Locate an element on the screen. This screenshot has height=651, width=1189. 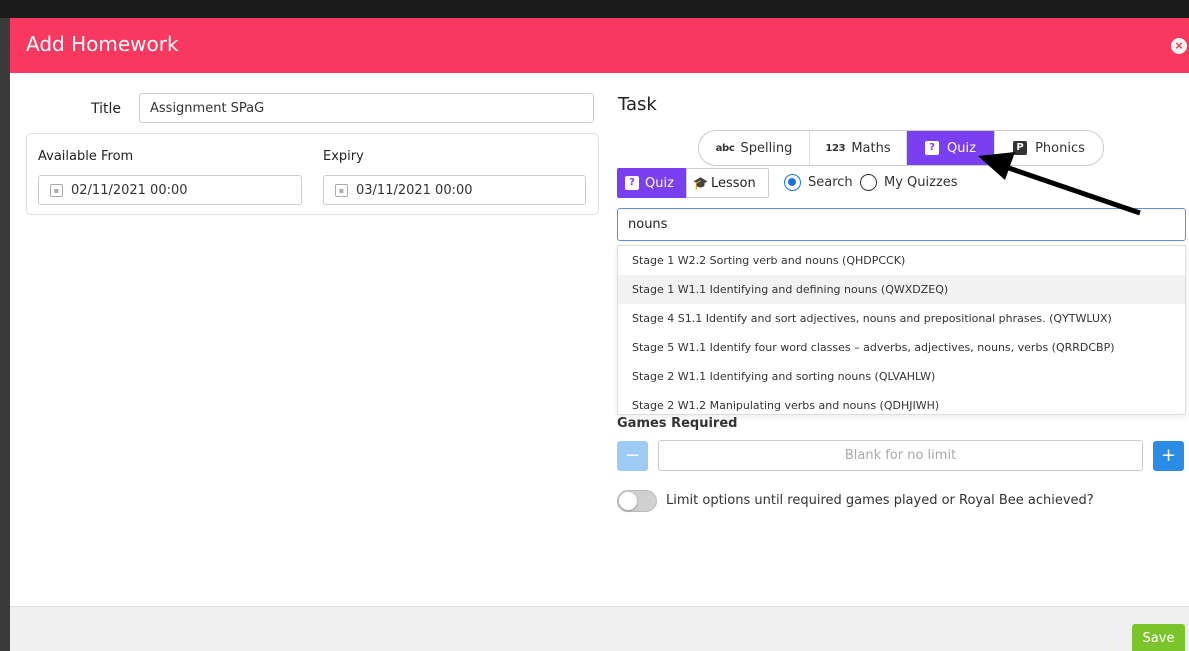
subtab-label: Quiz is located at coordinates (659, 183).